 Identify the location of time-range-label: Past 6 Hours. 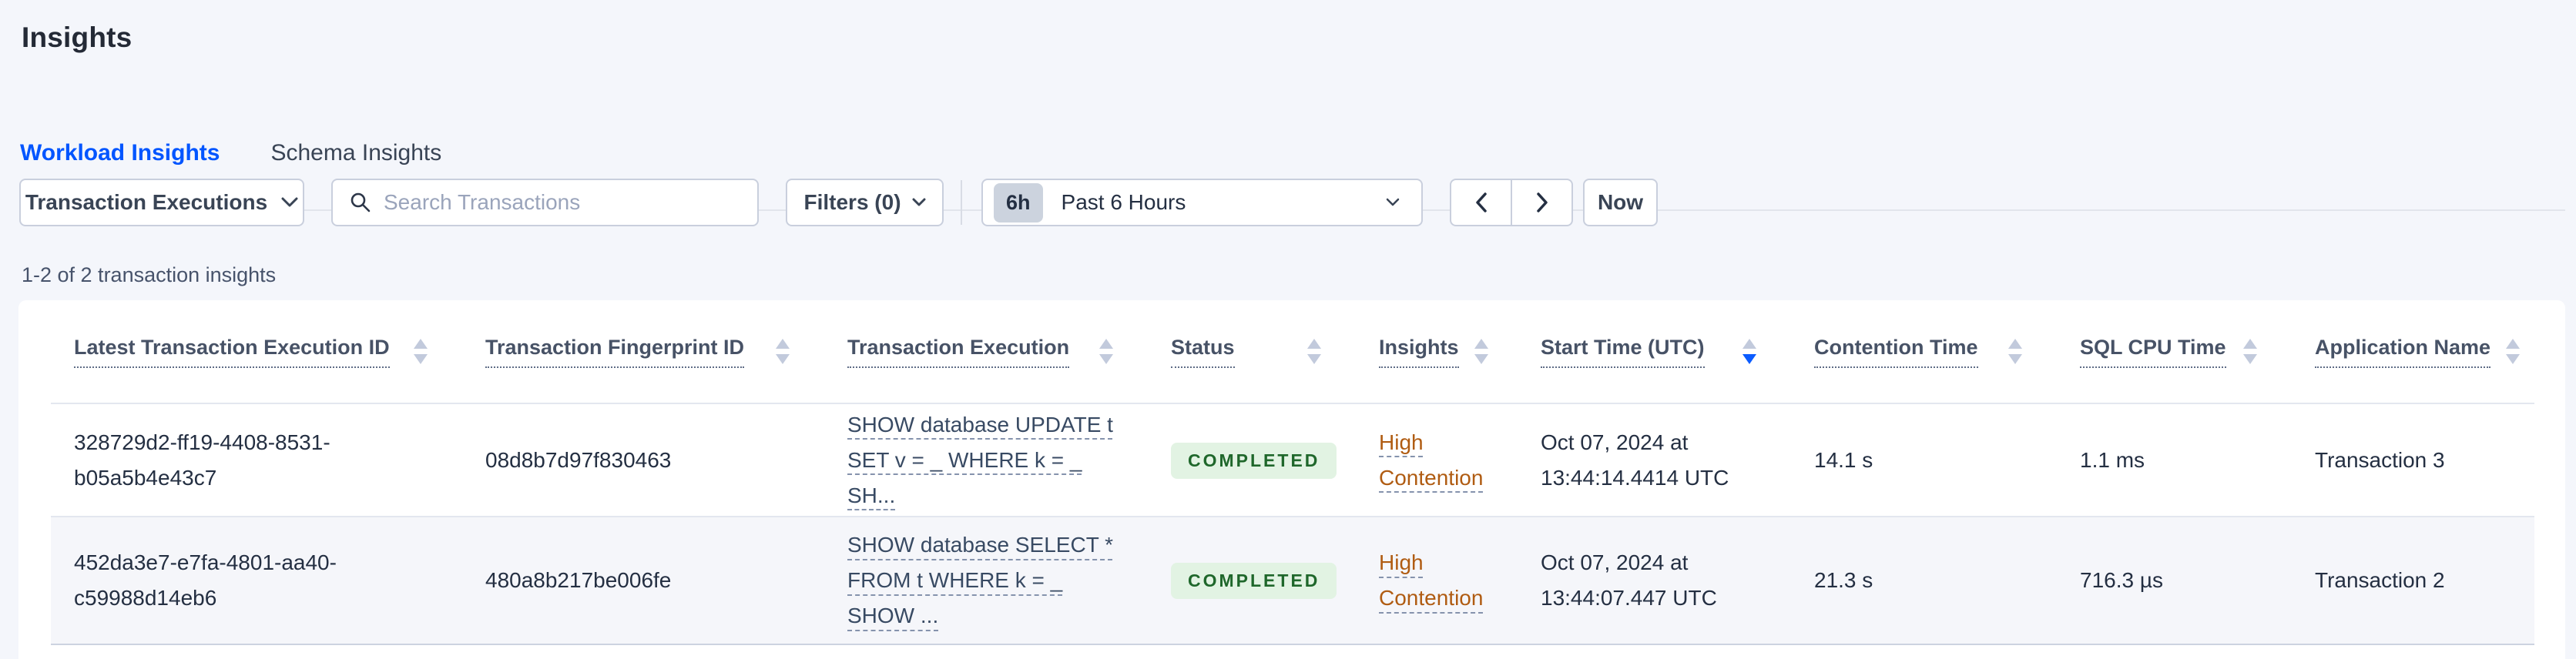
(1123, 202).